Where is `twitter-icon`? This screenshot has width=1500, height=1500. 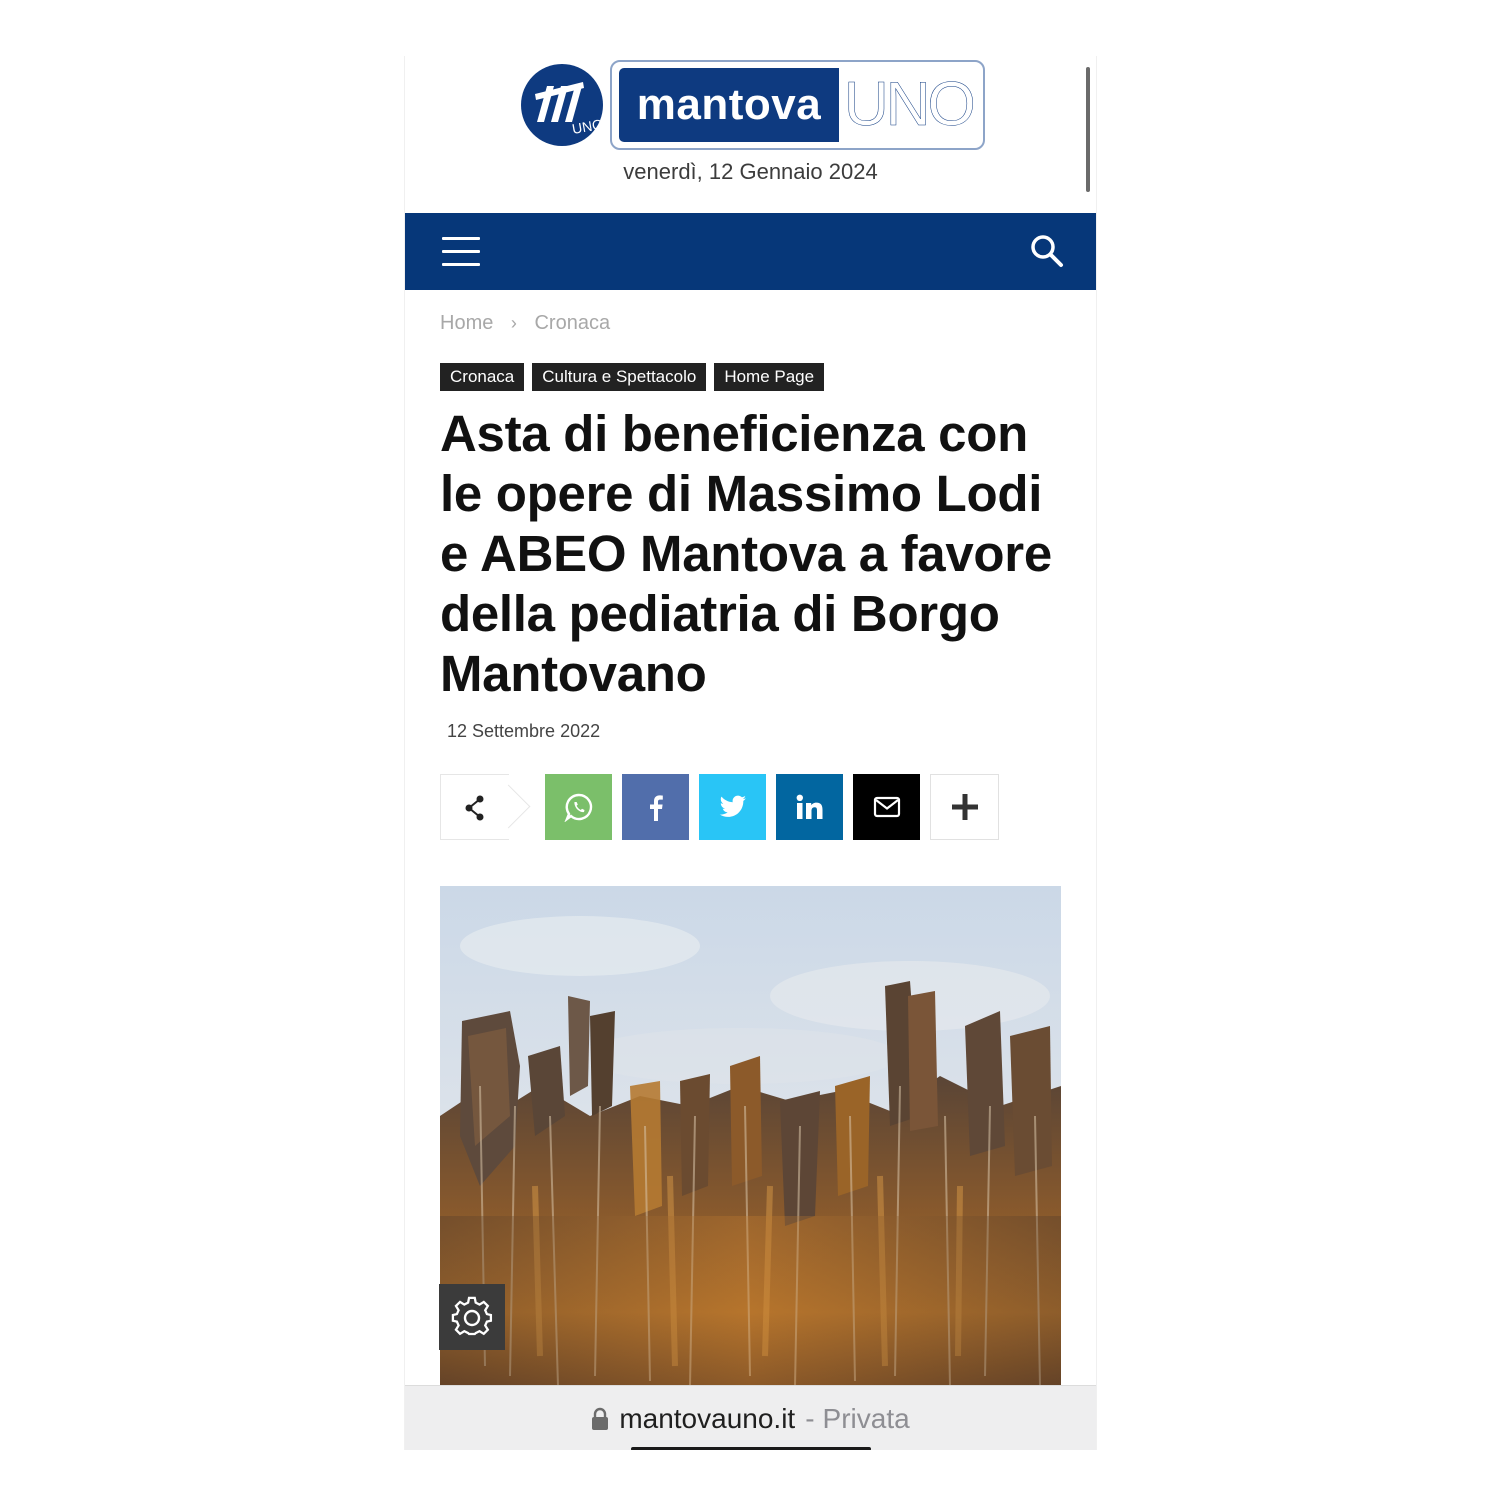
twitter-icon is located at coordinates (732, 806).